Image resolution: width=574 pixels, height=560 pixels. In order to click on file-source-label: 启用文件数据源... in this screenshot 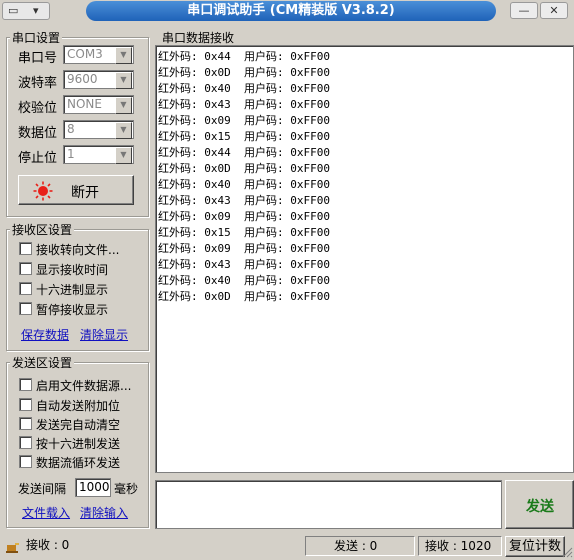, I will do `click(84, 386)`.